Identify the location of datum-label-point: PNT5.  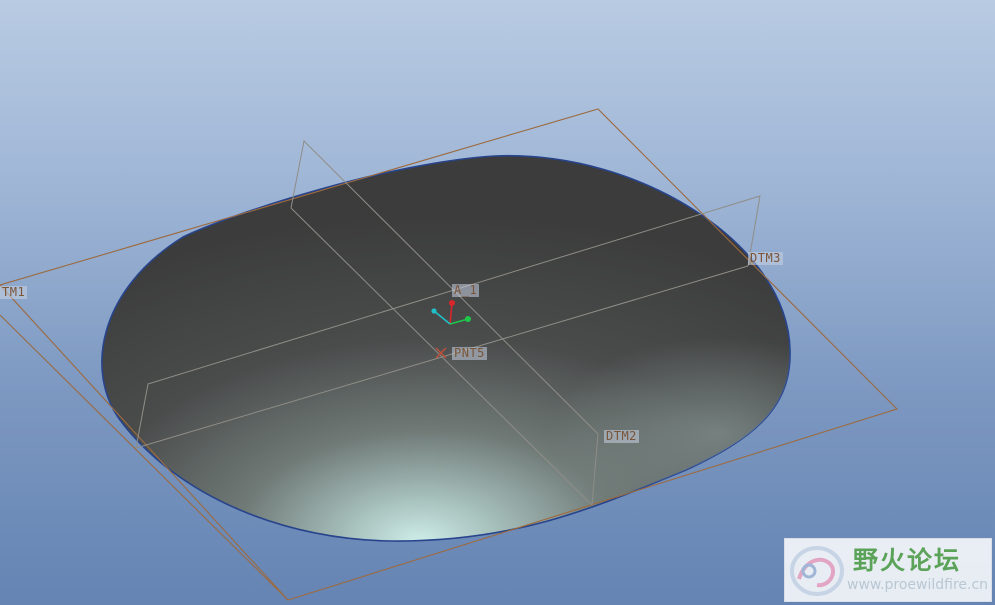
(469, 353).